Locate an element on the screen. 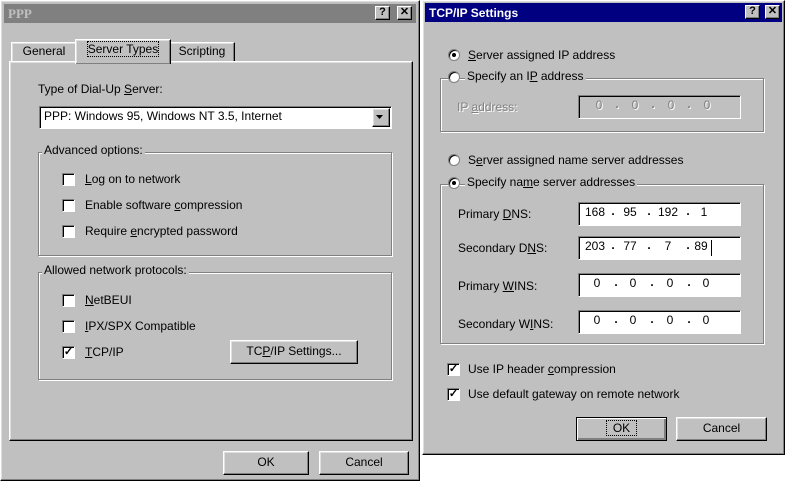 This screenshot has width=785, height=481. sdns-octet-2: 77 is located at coordinates (630, 246).